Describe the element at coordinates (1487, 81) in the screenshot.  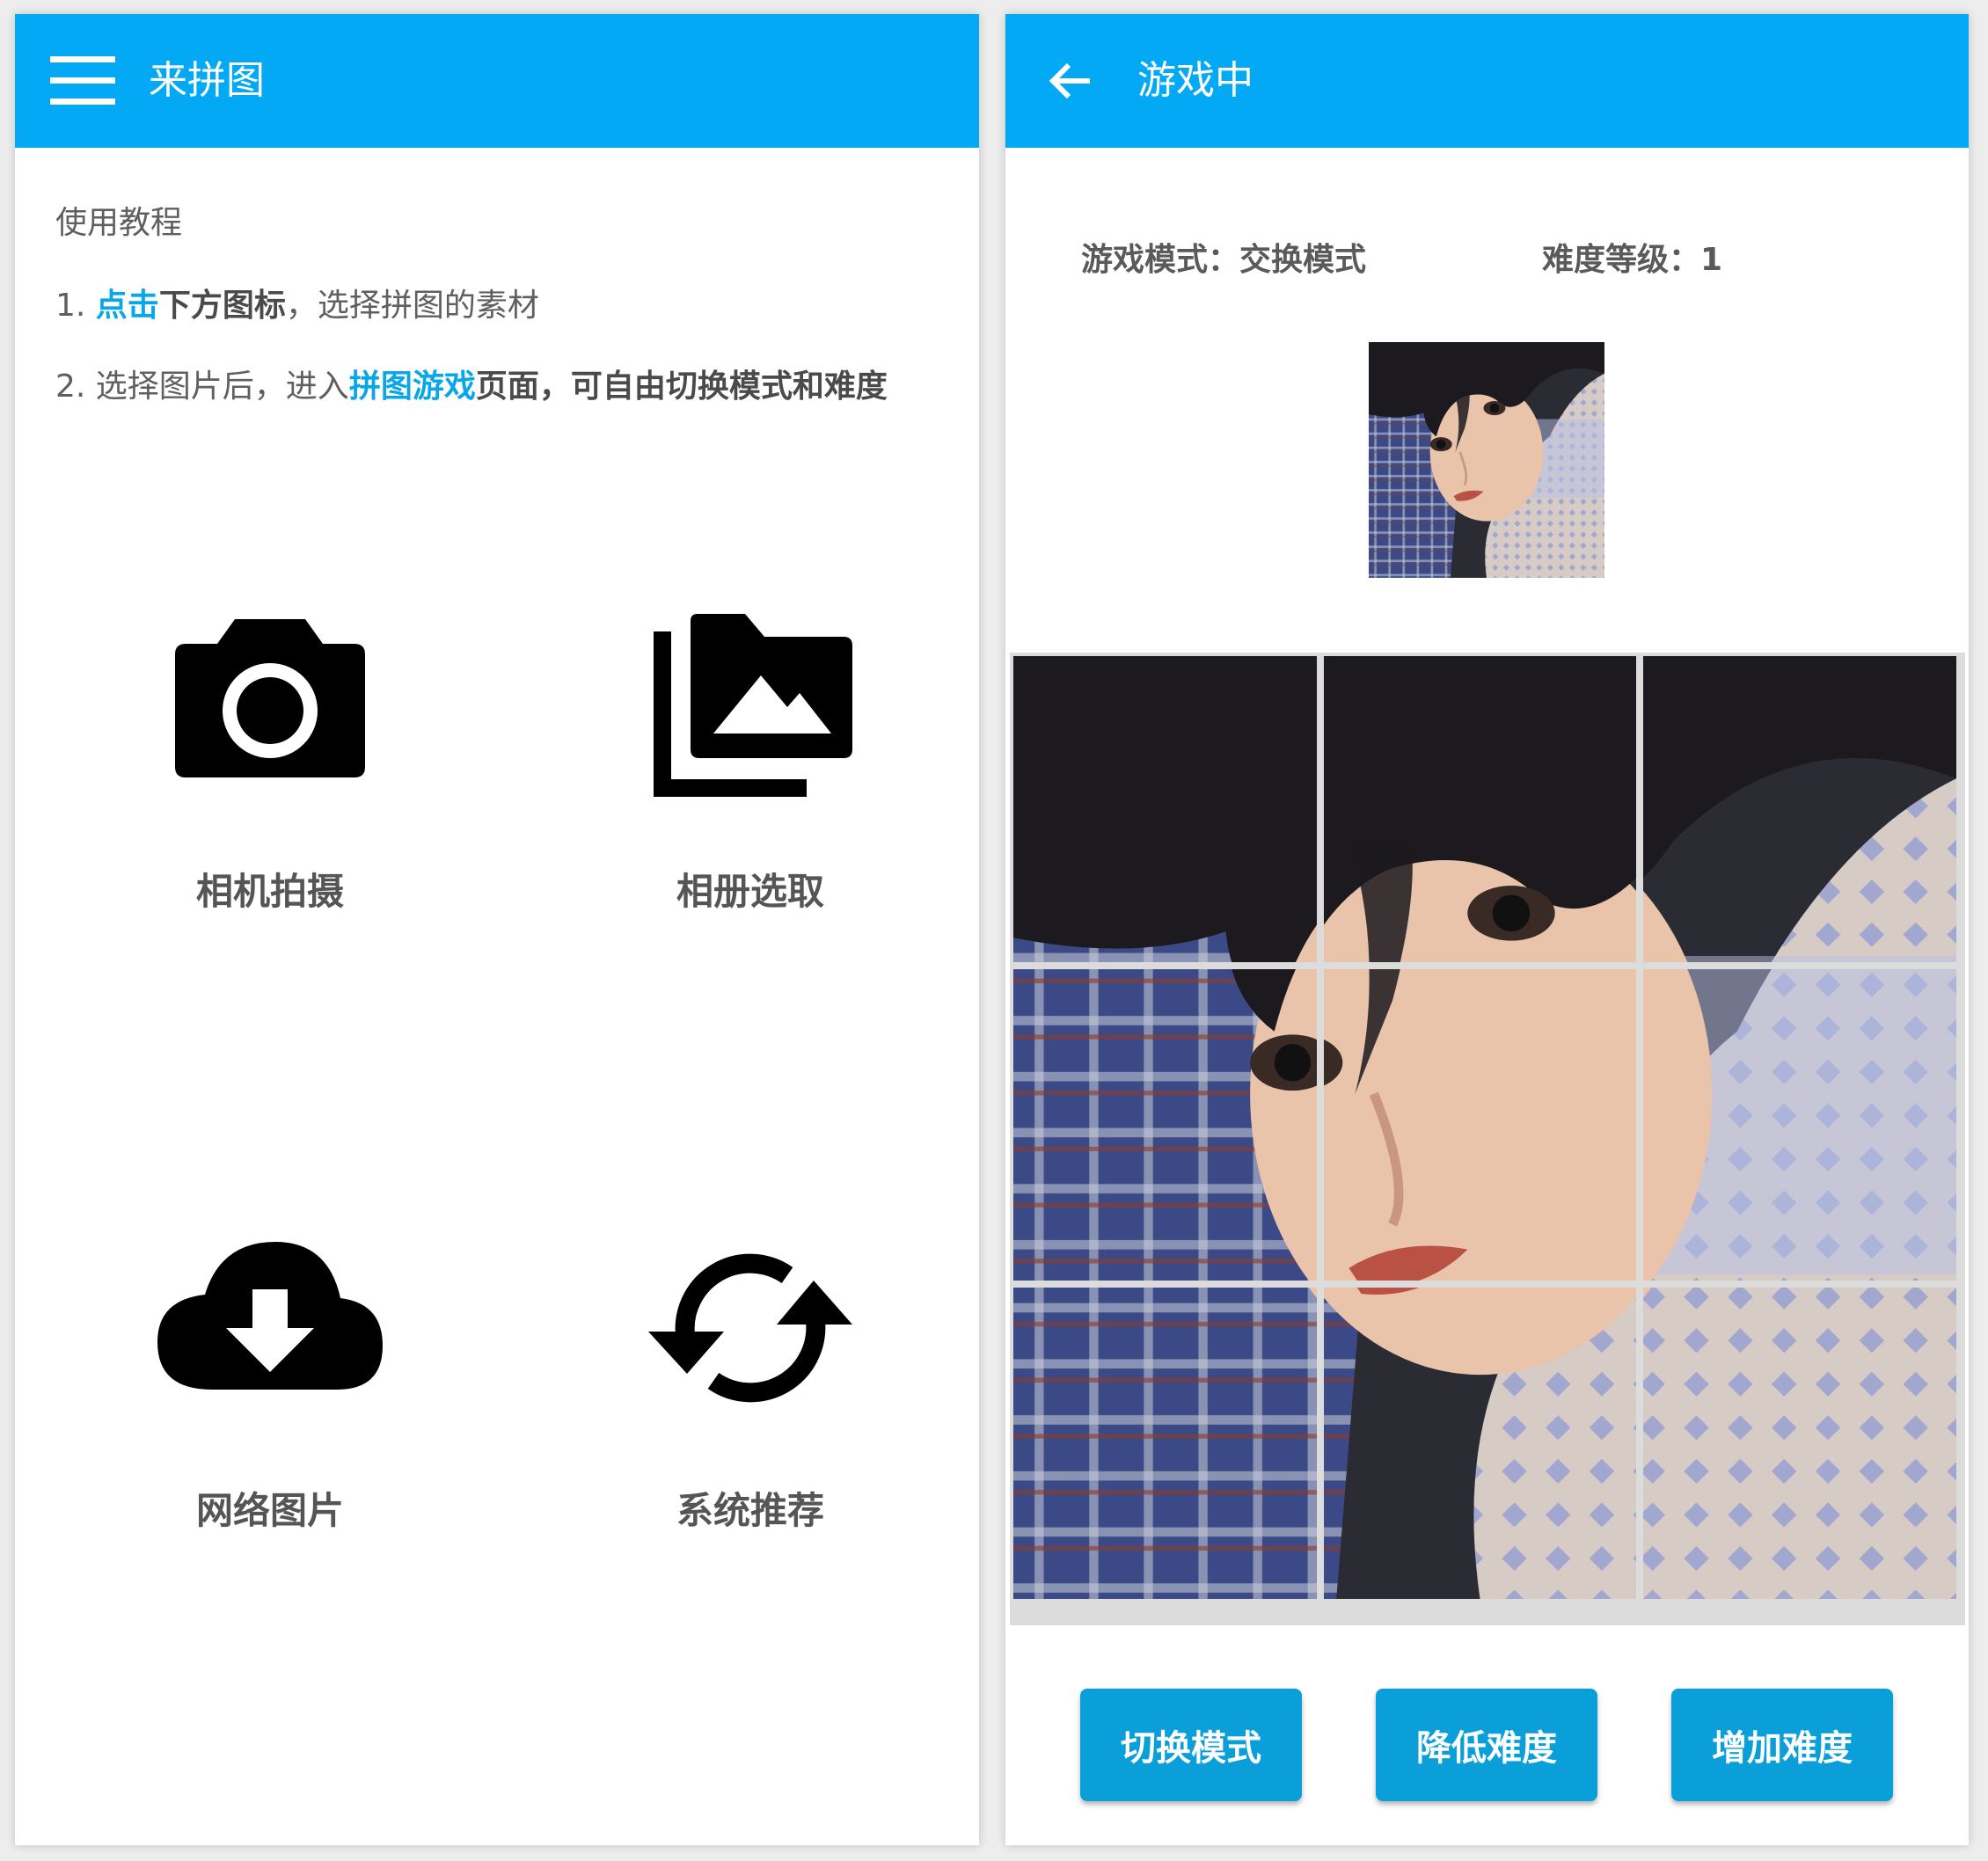
I see `game-app-bar: 游戏中` at that location.